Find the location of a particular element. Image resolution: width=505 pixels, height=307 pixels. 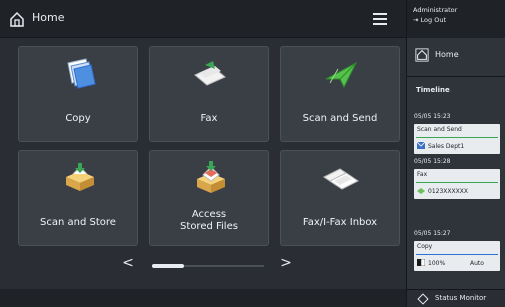

job-type: Fax is located at coordinates (422, 174).